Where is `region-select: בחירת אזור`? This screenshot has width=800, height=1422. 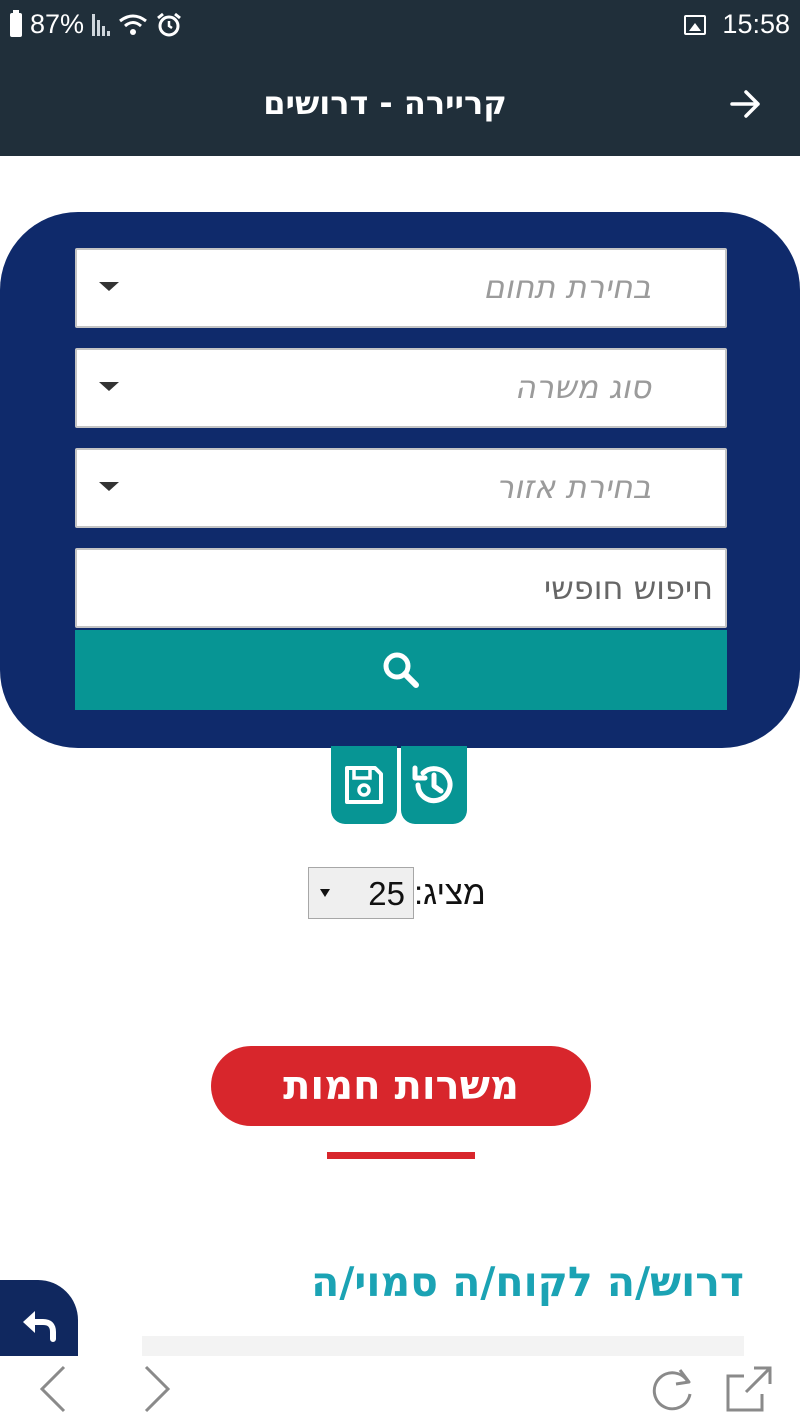 region-select: בחירת אזור is located at coordinates (401, 488).